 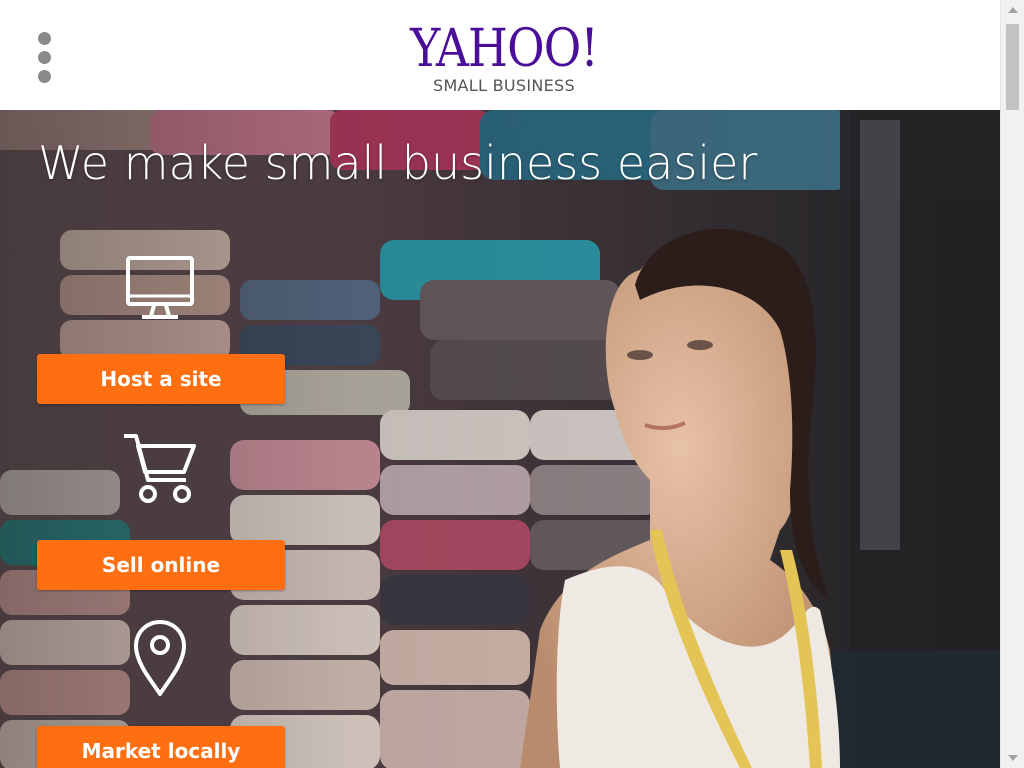 I want to click on menu-button, so click(x=45, y=58).